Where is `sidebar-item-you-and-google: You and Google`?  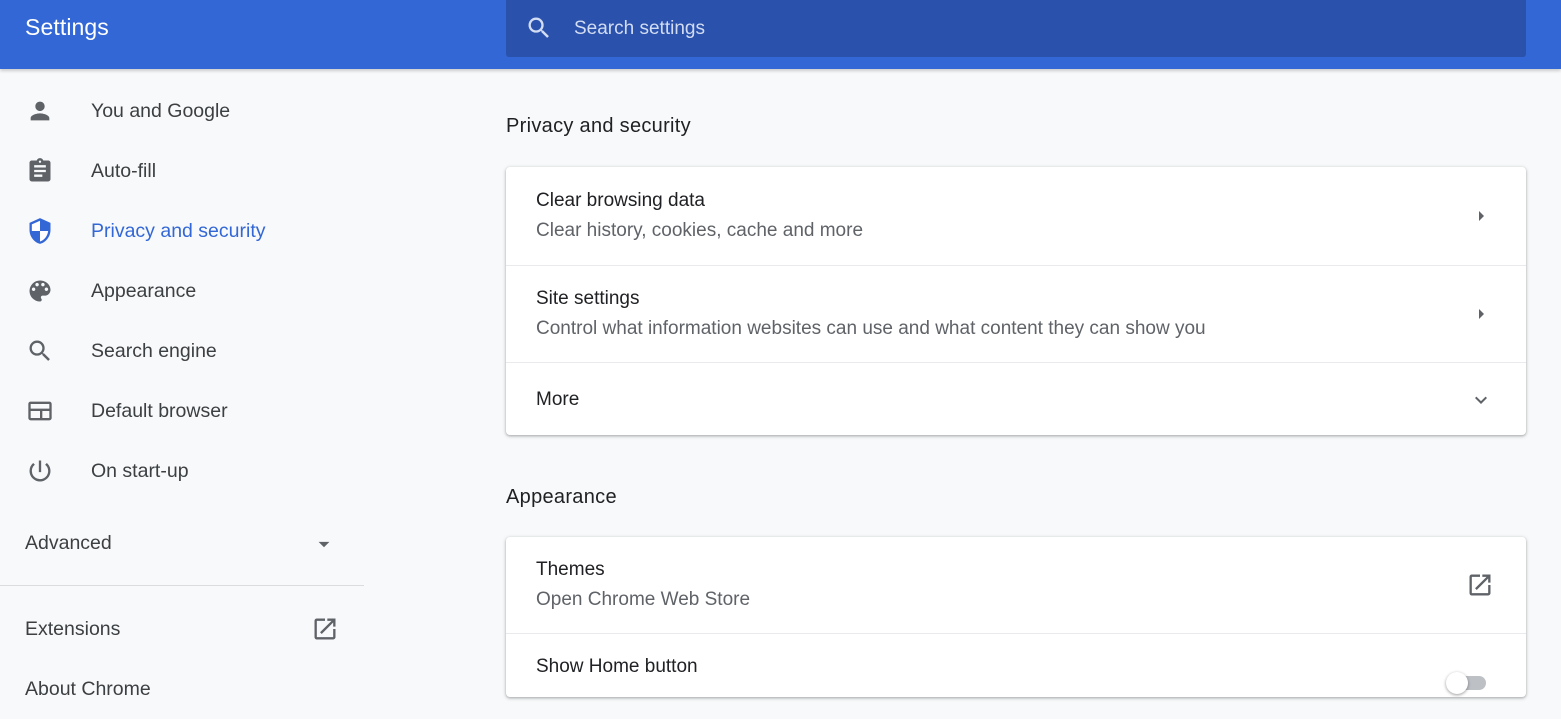 sidebar-item-you-and-google: You and Google is located at coordinates (182, 111).